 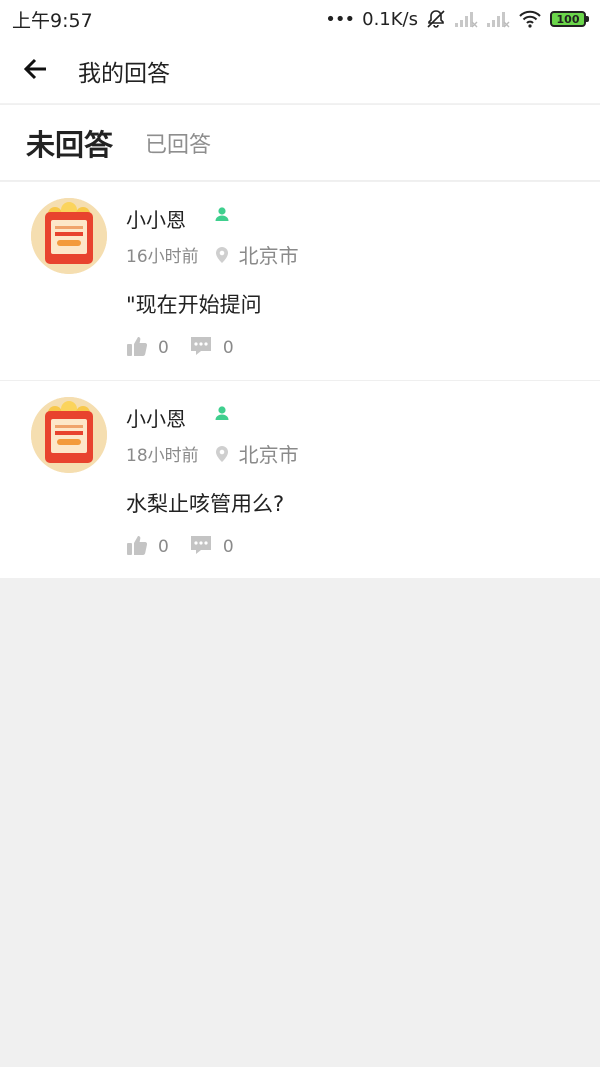 What do you see at coordinates (300, 19) in the screenshot?
I see `status-bar: 上午9:57 ••• 0.1K/s 100` at bounding box center [300, 19].